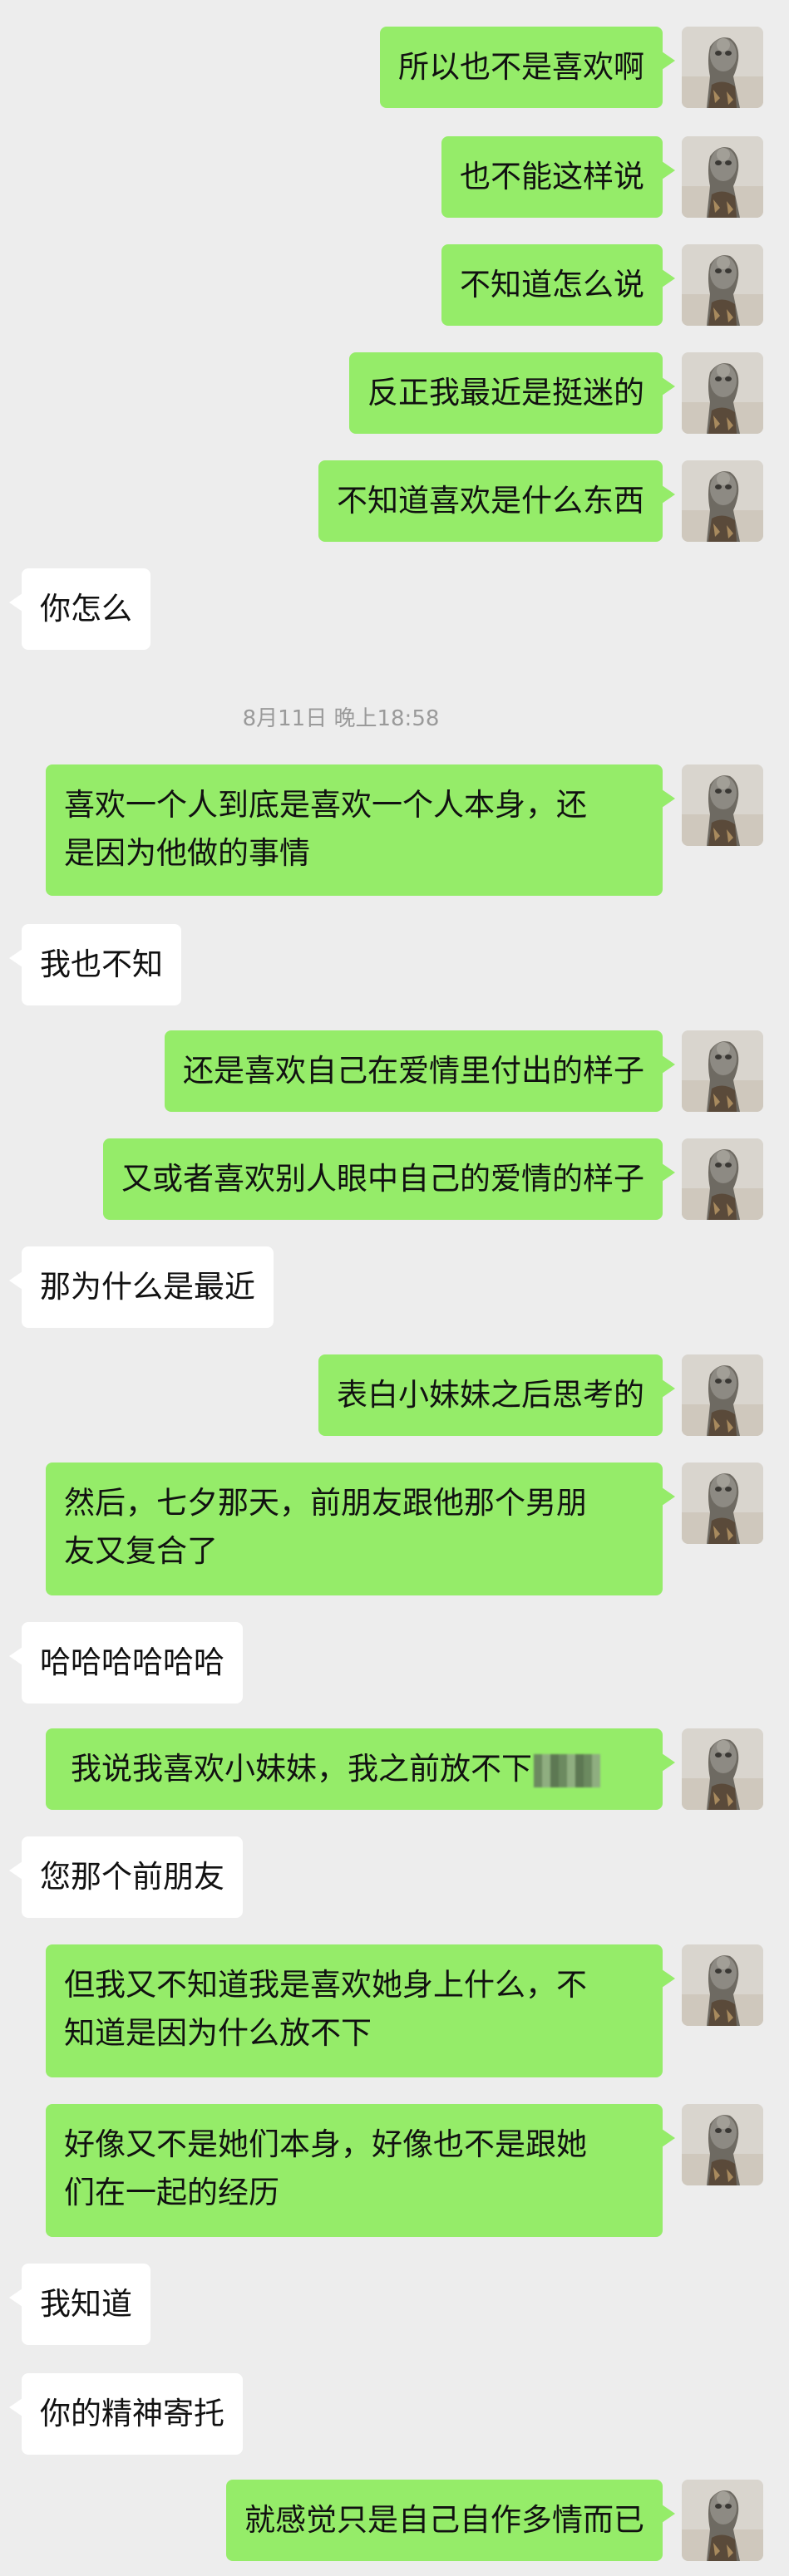  Describe the element at coordinates (126, 1662) in the screenshot. I see `message-bubble-received: 哈哈哈哈哈哈` at that location.